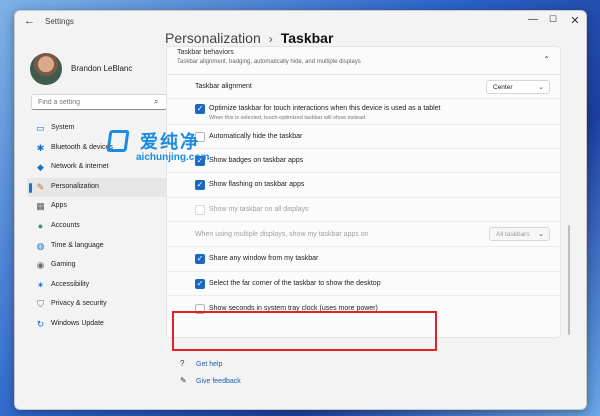 Image resolution: width=600 pixels, height=416 pixels. What do you see at coordinates (40, 304) in the screenshot?
I see `shield-icon: ⛉` at bounding box center [40, 304].